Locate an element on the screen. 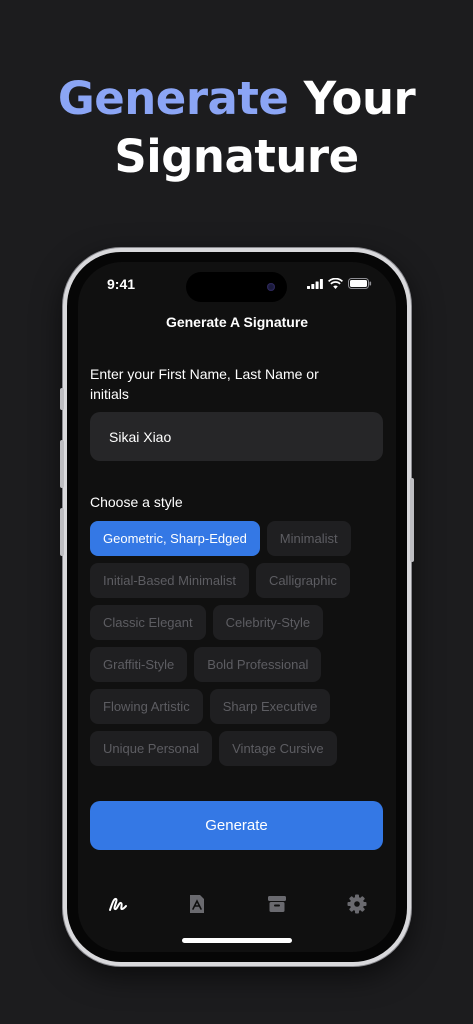 This screenshot has height=1024, width=473. pdf-document-icon is located at coordinates (197, 904).